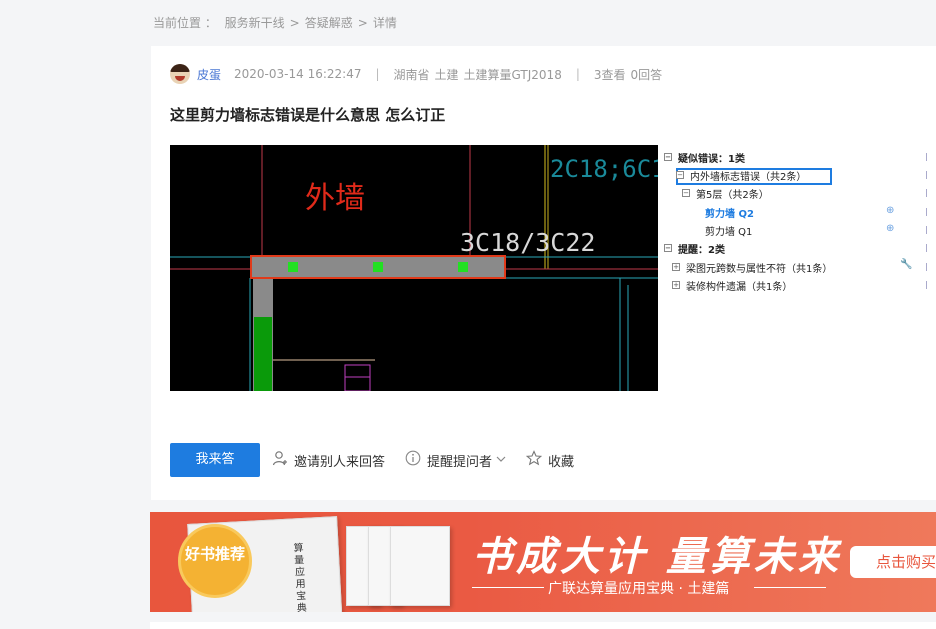  I want to click on invite-label: 邀请别人来回答, so click(340, 462).